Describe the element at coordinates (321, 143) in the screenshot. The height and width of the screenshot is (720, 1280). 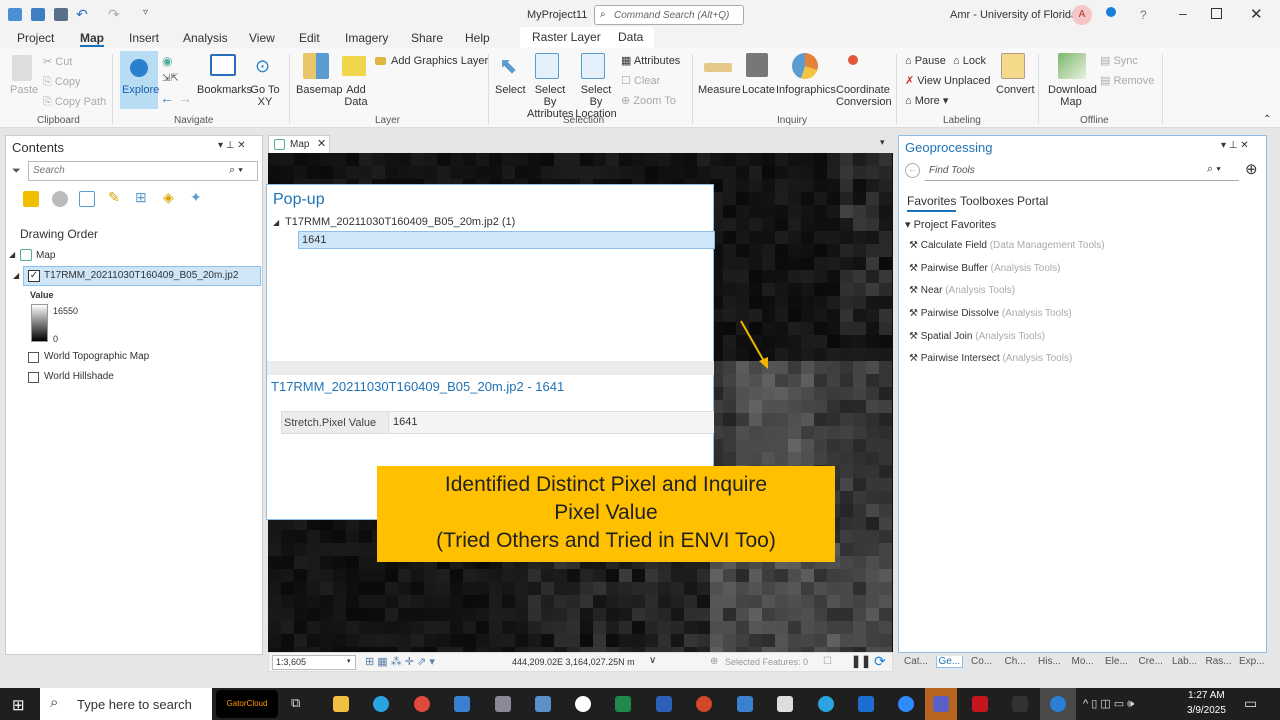
I see `close-tab-icon: ✕` at that location.